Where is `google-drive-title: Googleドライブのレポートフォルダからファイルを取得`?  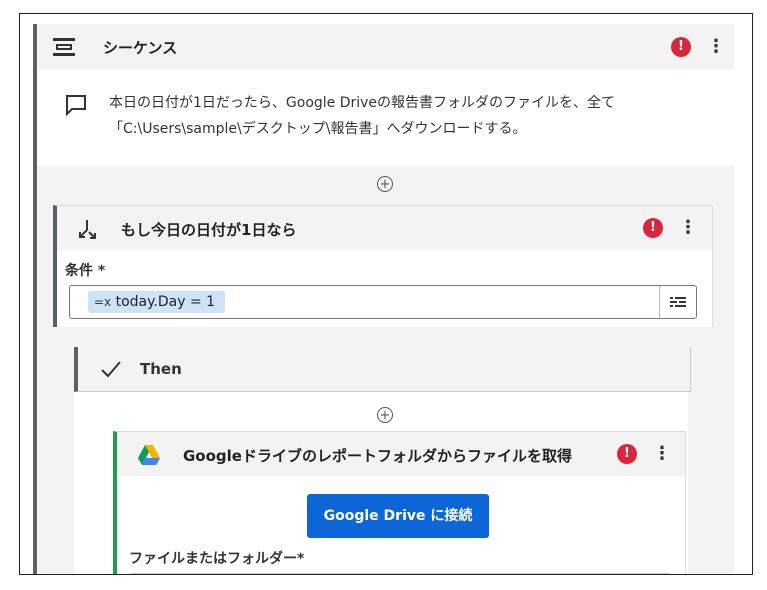 google-drive-title: Googleドライブのレポートフォルダからファイルを取得 is located at coordinates (377, 456).